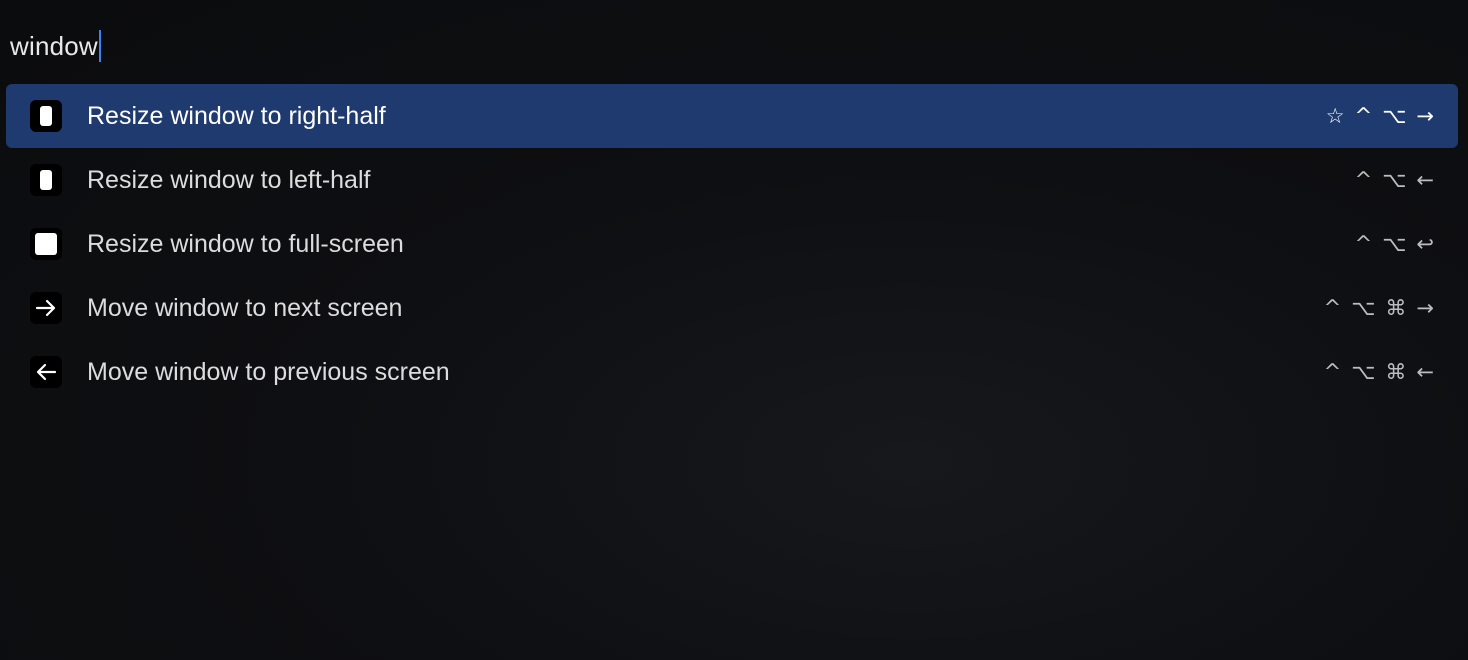 The height and width of the screenshot is (660, 1468). I want to click on result-item-resize-full-screen: Resize window to full-screen ^ ⌥ ↩, so click(732, 244).